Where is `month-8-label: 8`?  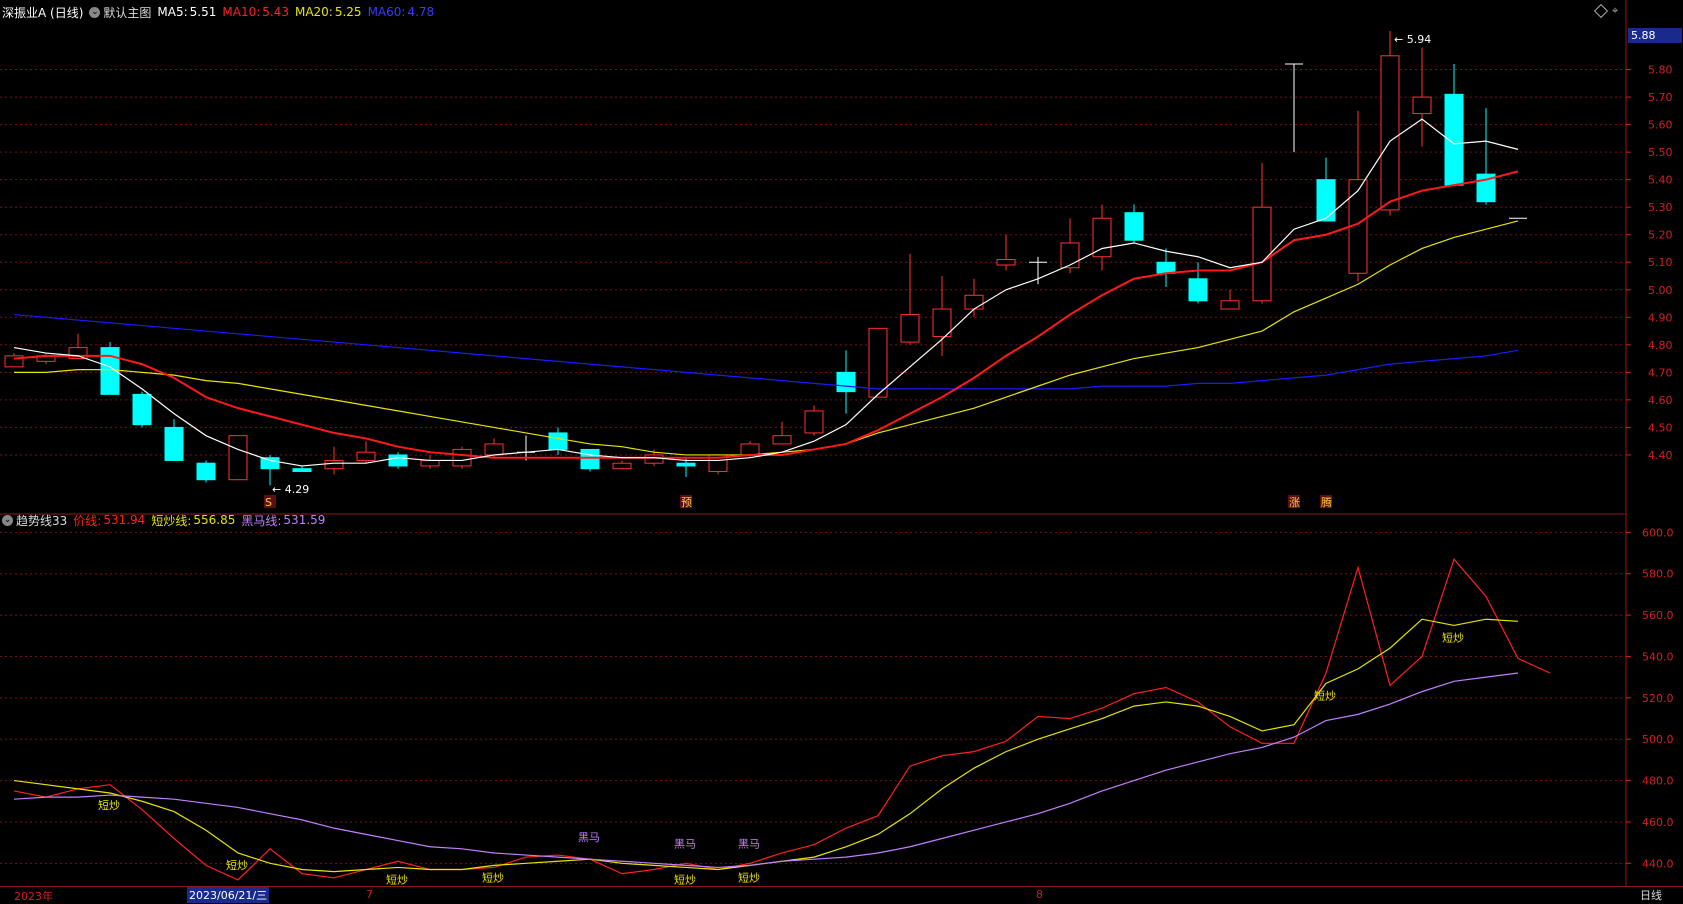 month-8-label: 8 is located at coordinates (1039, 894).